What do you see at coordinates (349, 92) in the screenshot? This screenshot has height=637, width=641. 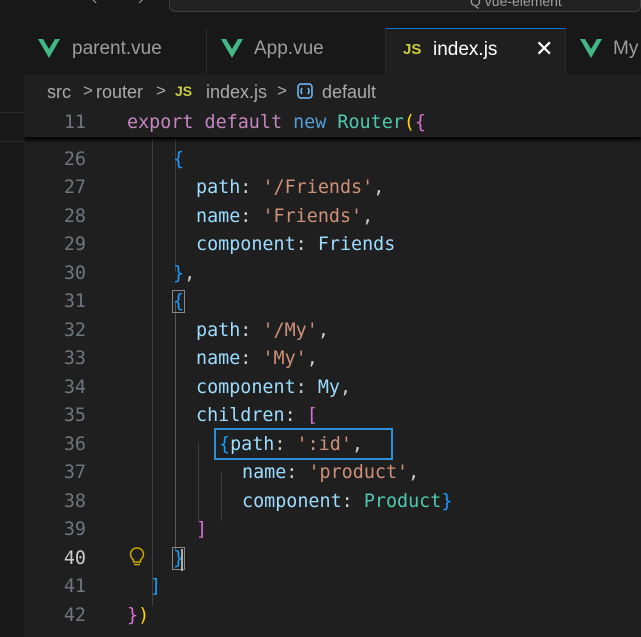 I see `breadcrumb-item-symbol: default` at bounding box center [349, 92].